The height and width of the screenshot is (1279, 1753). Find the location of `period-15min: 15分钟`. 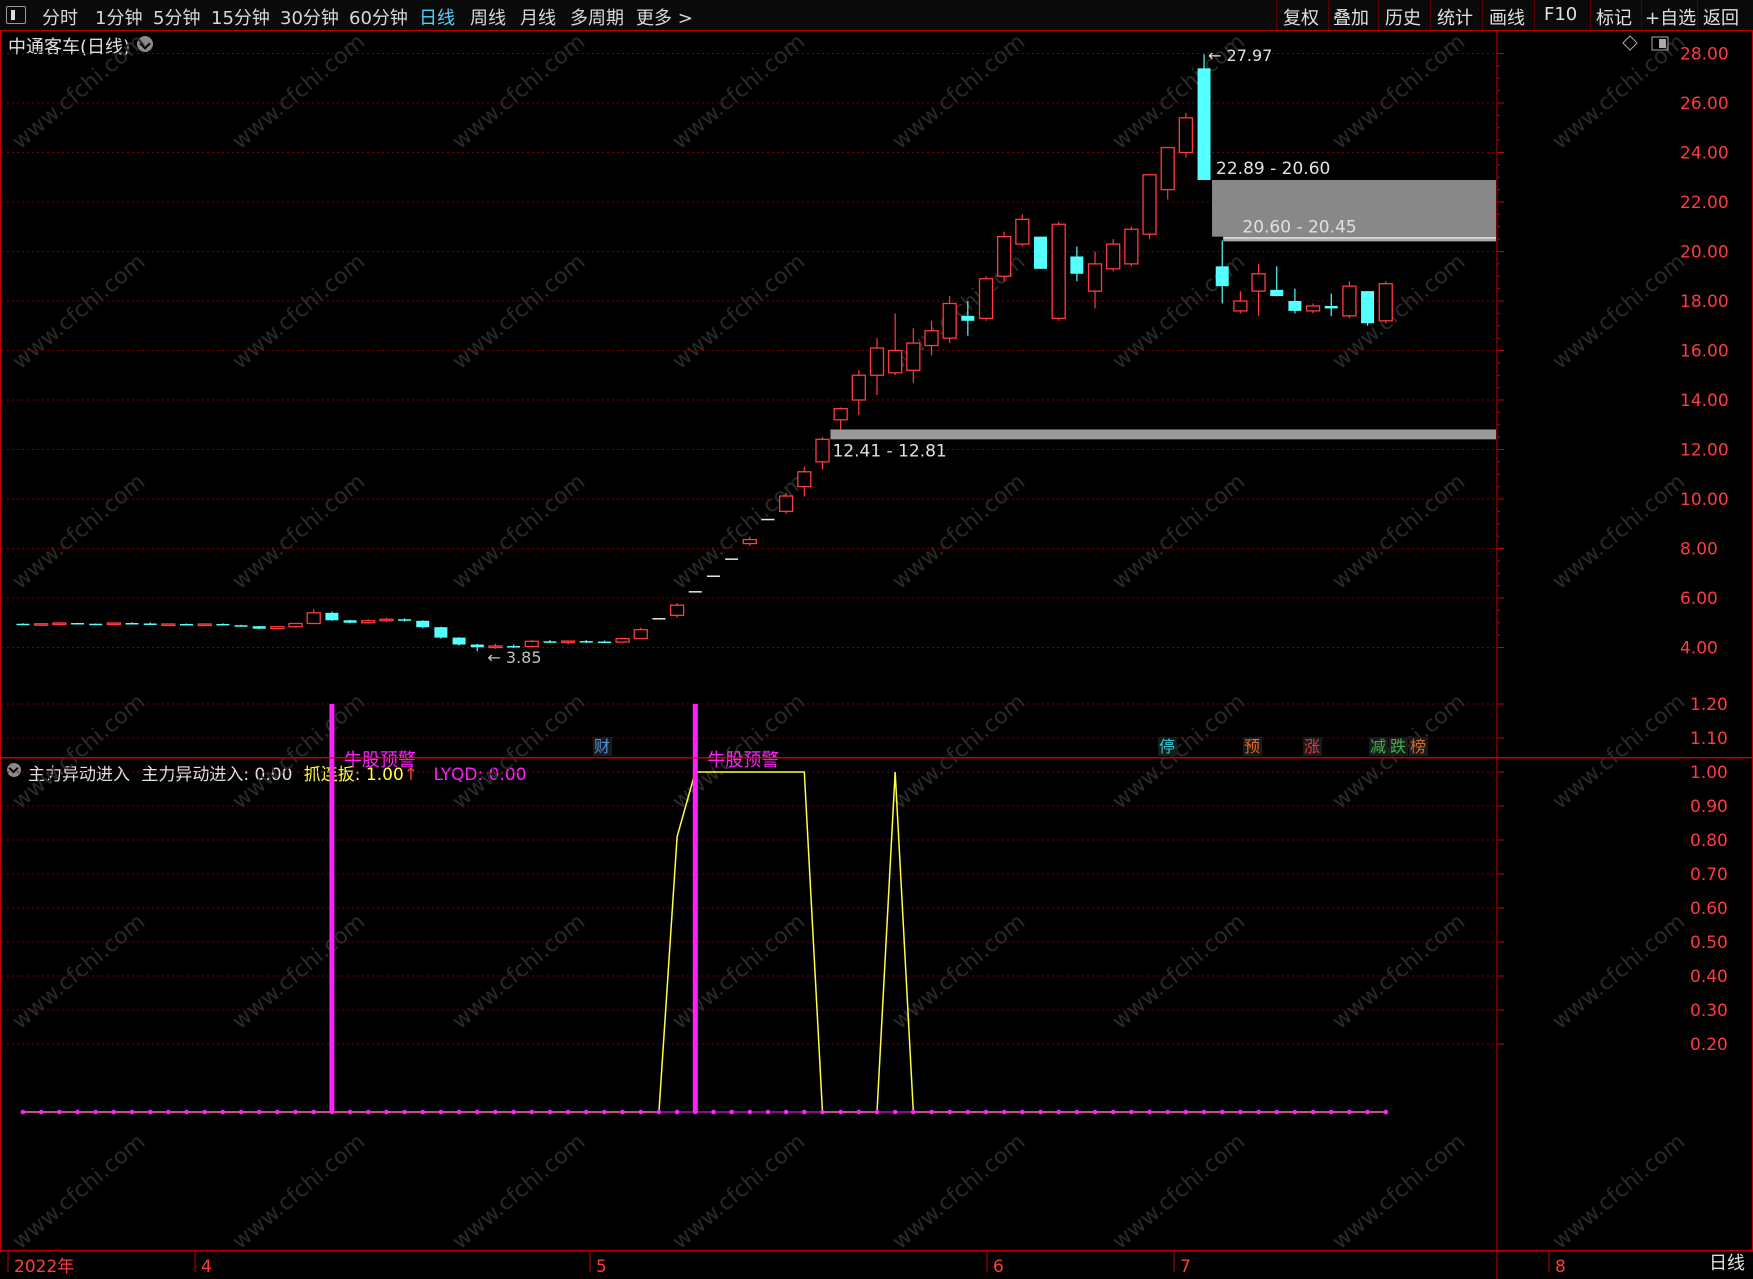

period-15min: 15分钟 is located at coordinates (240, 17).